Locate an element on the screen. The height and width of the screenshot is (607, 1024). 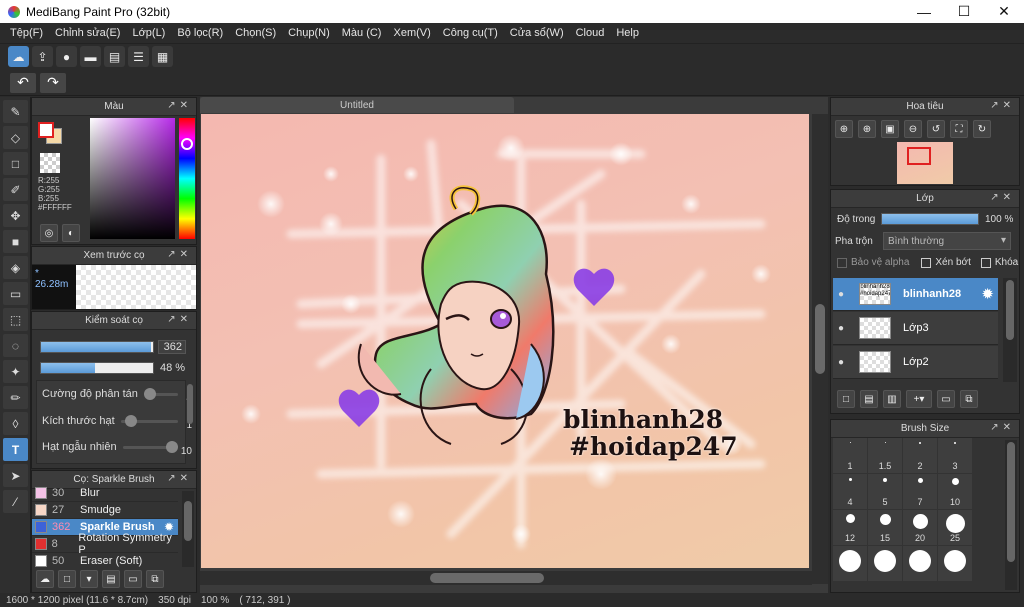
canvas-vertical-scrollbar is located at coordinates (820, 349).